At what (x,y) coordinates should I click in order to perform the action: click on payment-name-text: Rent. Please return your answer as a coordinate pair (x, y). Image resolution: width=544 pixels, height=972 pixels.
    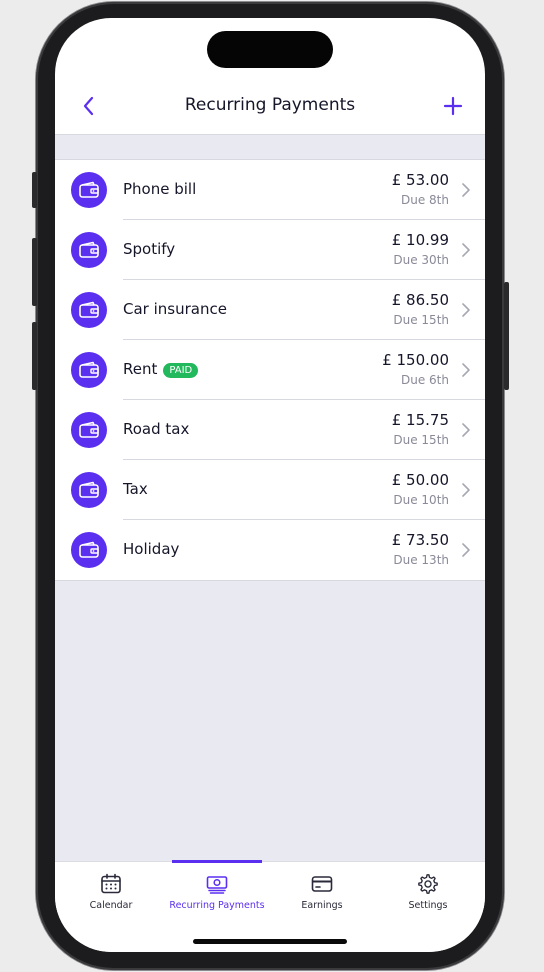
    Looking at the image, I should click on (140, 369).